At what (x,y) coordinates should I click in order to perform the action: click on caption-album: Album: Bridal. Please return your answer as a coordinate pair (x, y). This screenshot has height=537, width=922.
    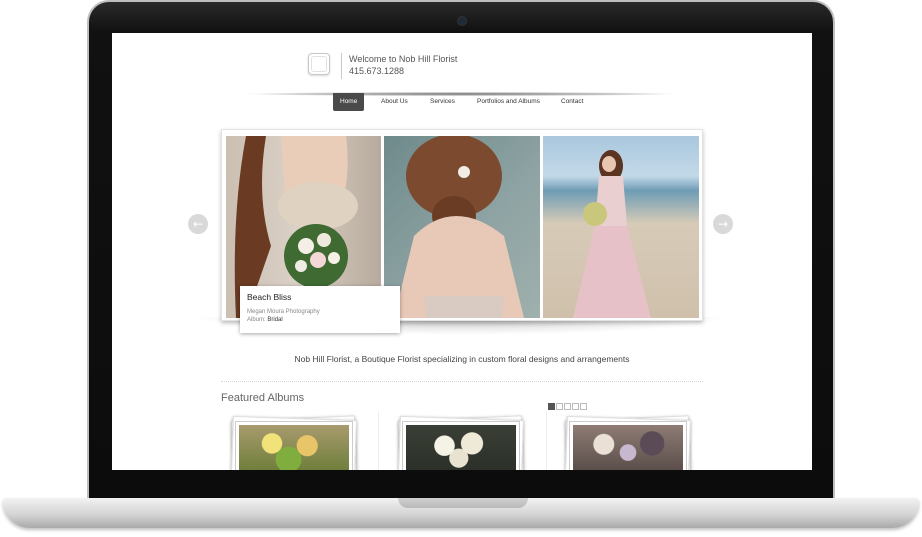
    Looking at the image, I should click on (320, 320).